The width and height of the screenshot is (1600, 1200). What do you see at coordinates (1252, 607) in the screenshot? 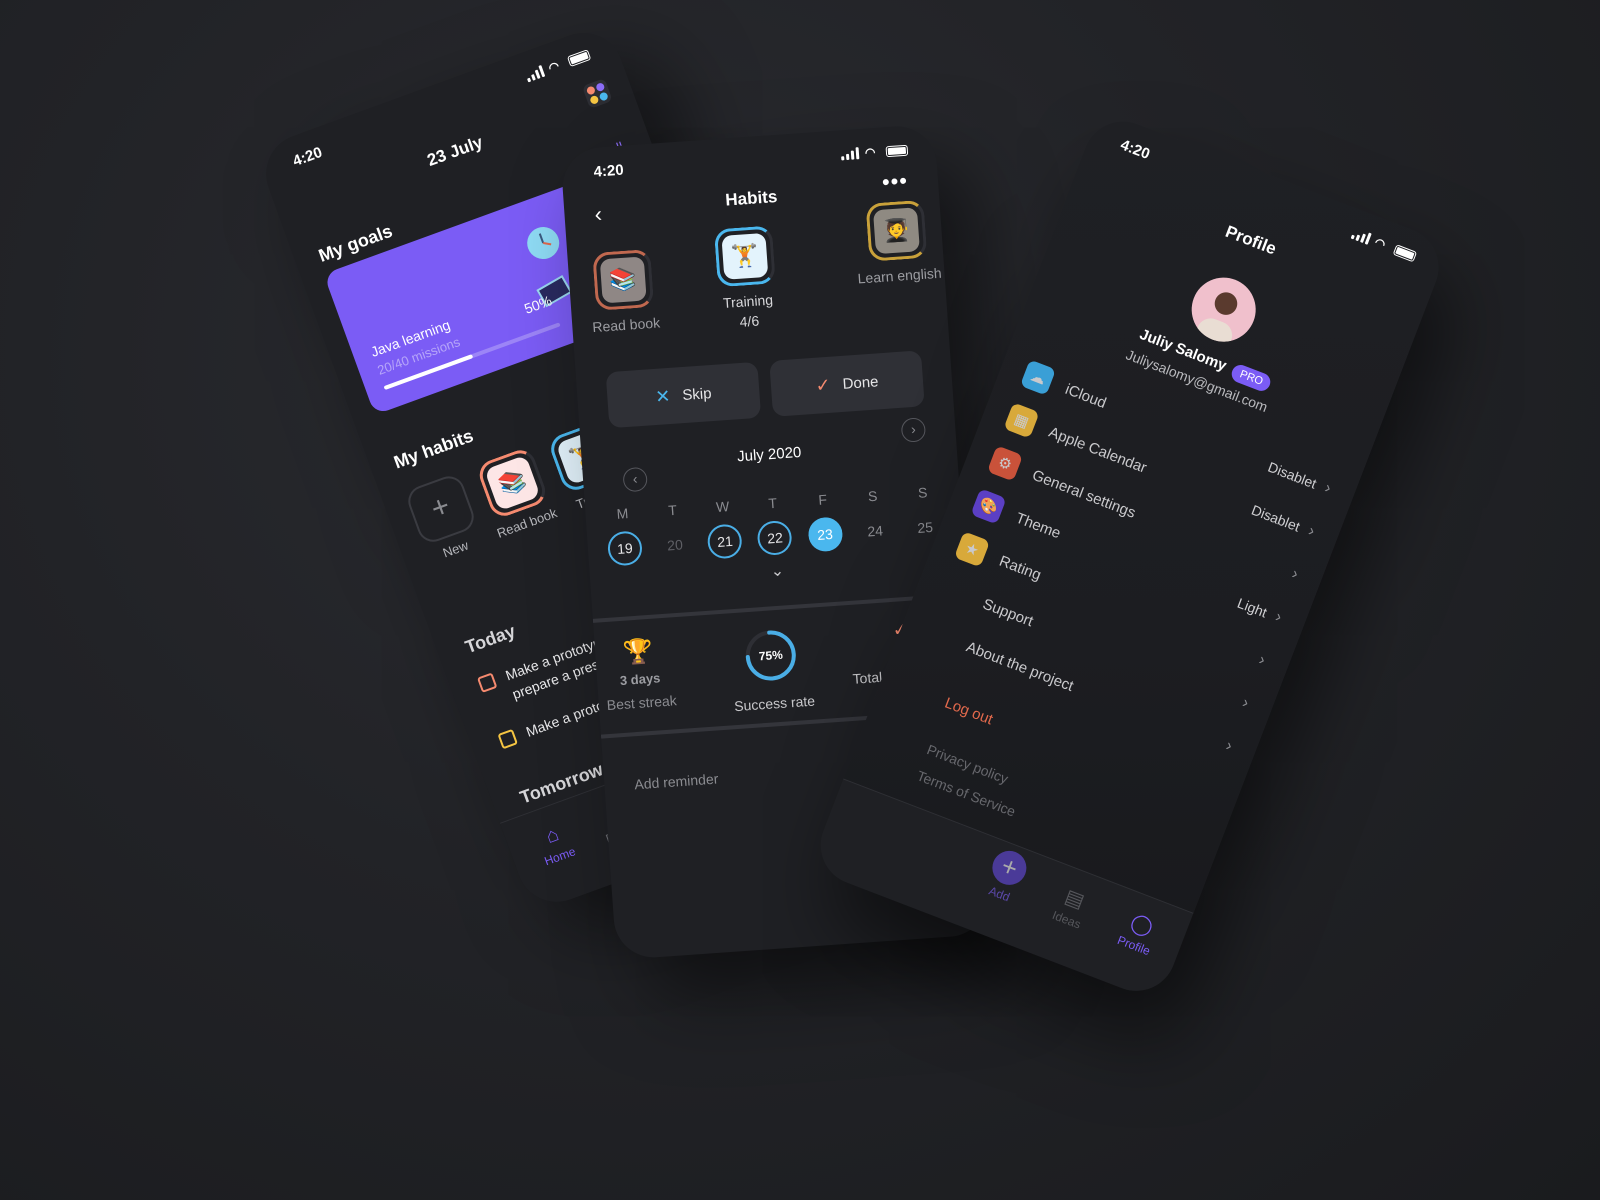
I see `settings-value: Light` at bounding box center [1252, 607].